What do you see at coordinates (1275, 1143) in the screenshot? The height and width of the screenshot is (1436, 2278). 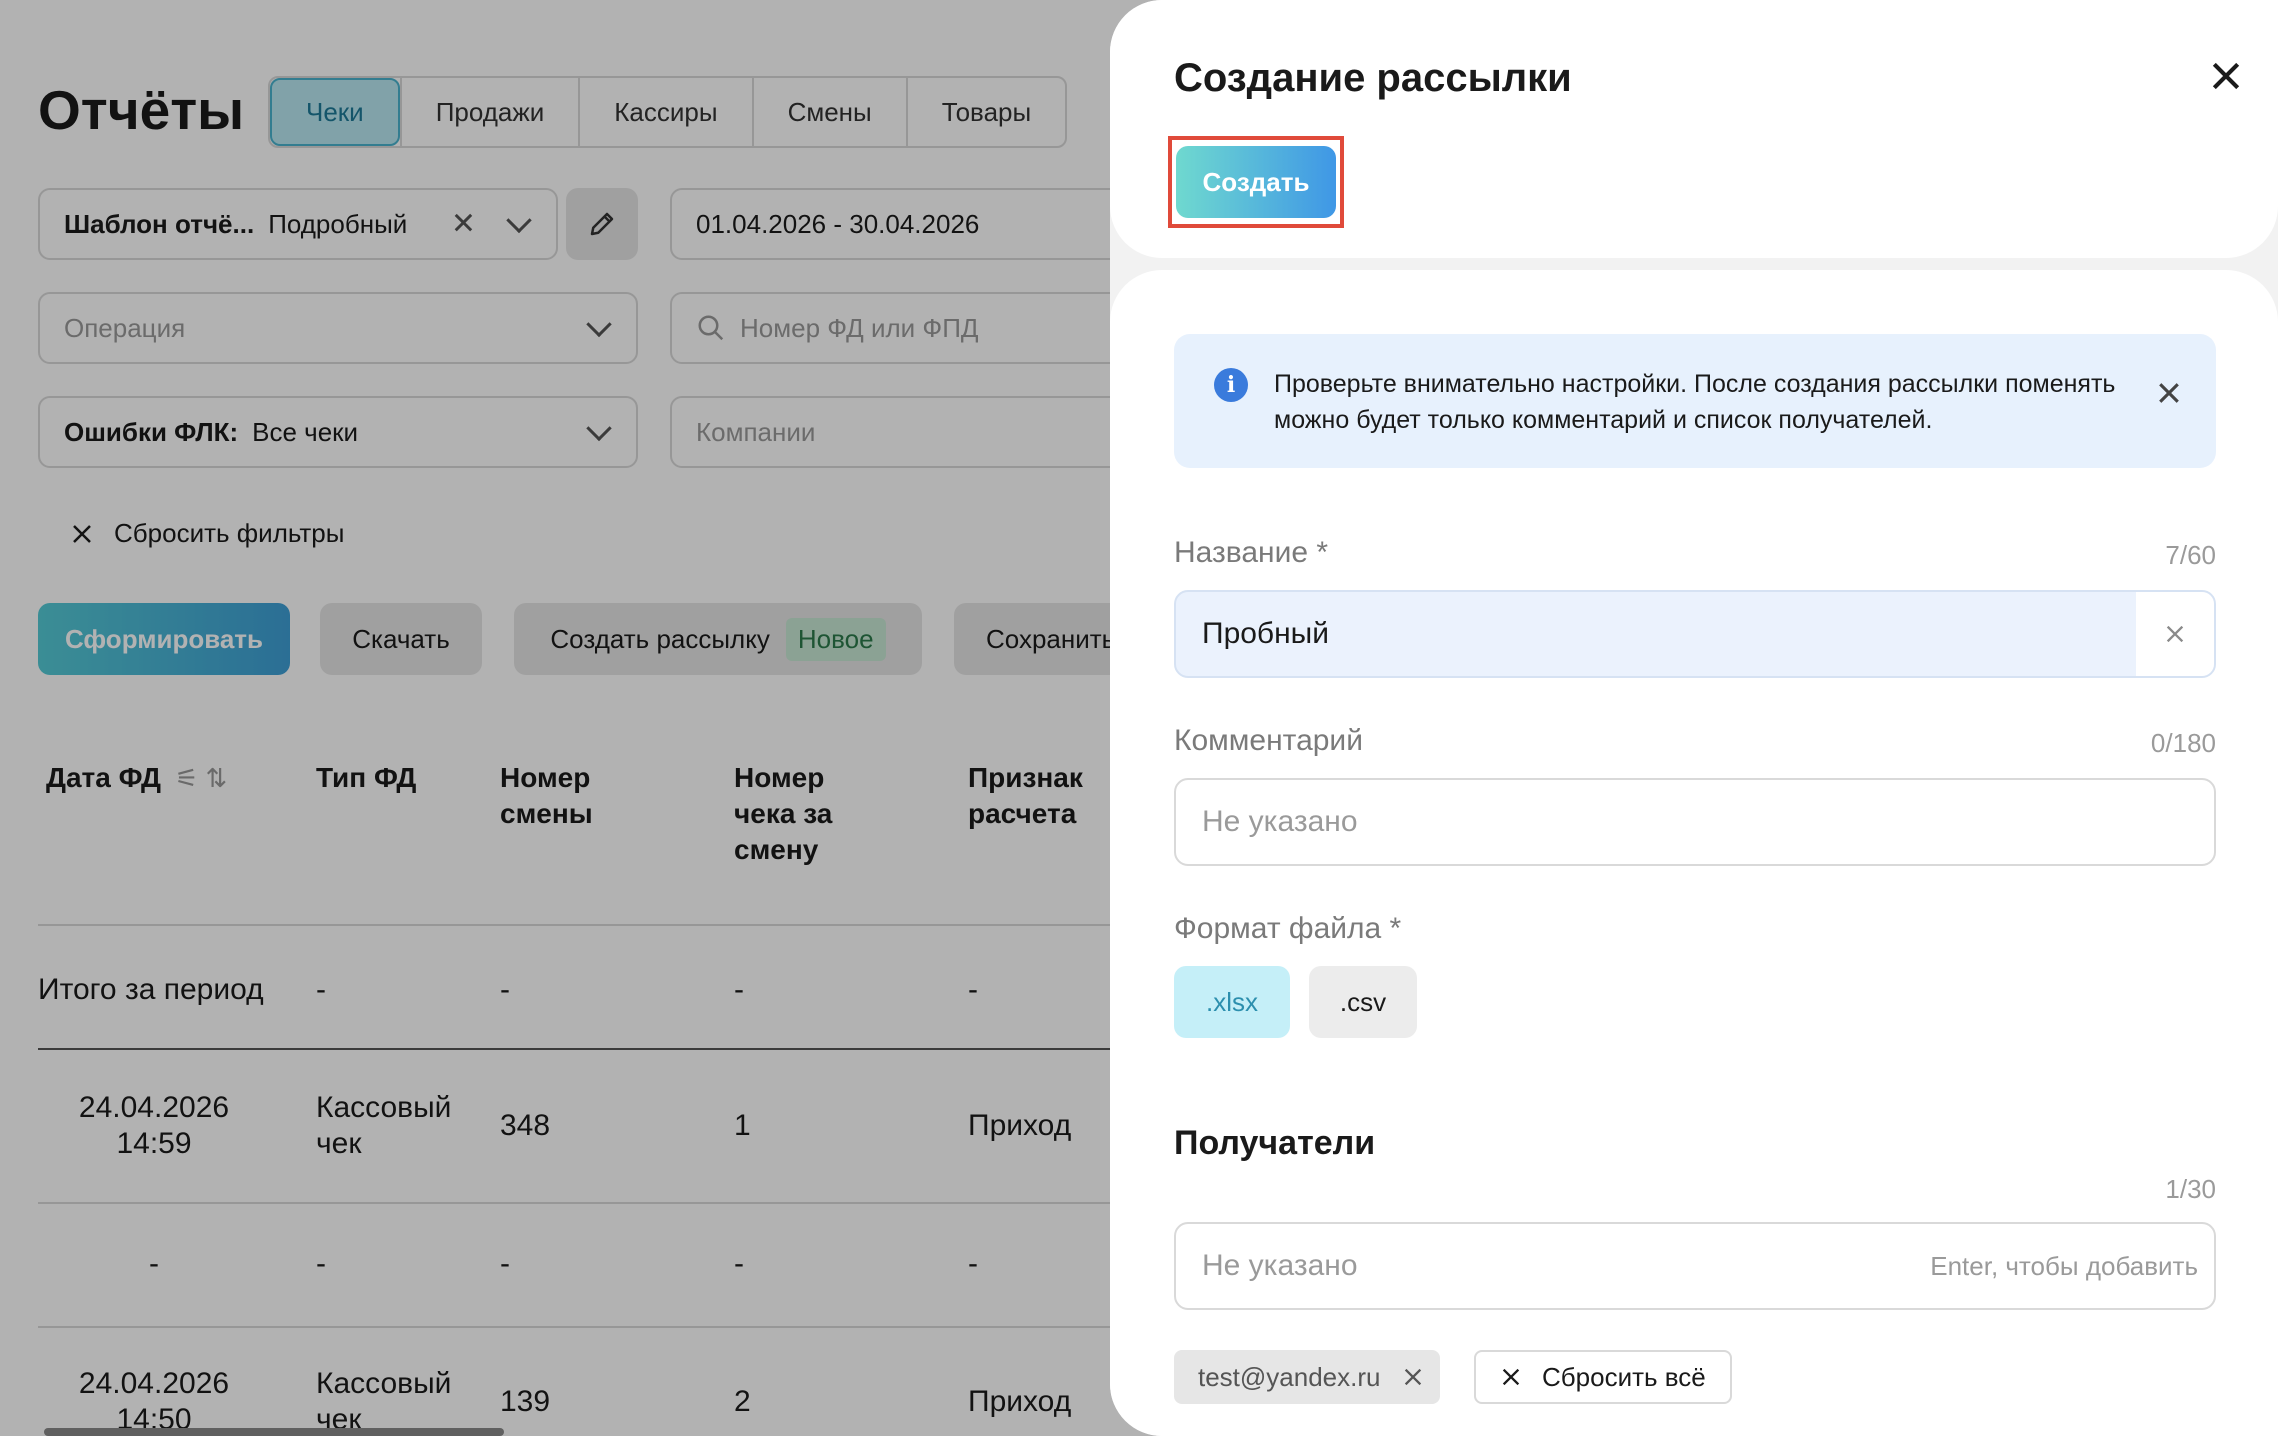 I see `recipients-title: Получатели` at bounding box center [1275, 1143].